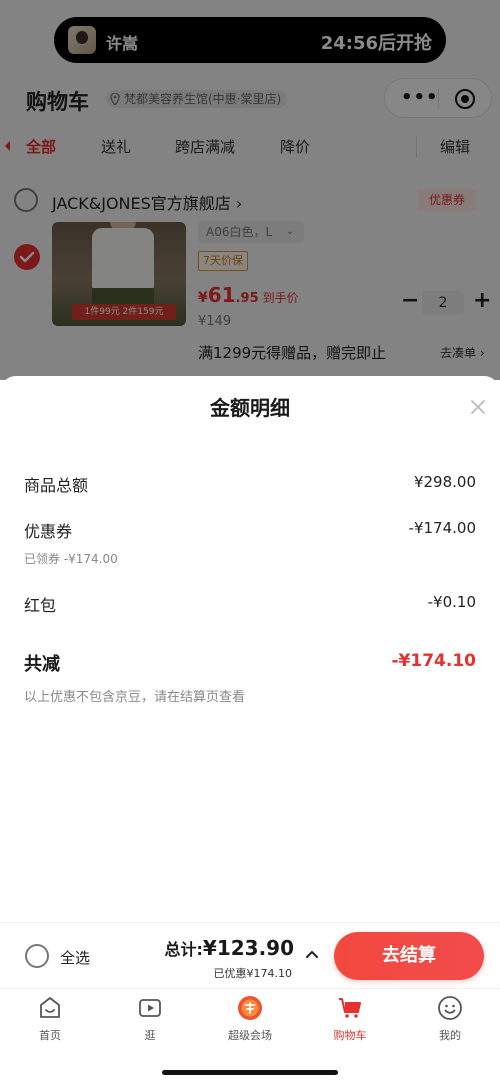 The width and height of the screenshot is (500, 1087). Describe the element at coordinates (434, 661) in the screenshot. I see `total-reduction-value: -¥174.10` at that location.